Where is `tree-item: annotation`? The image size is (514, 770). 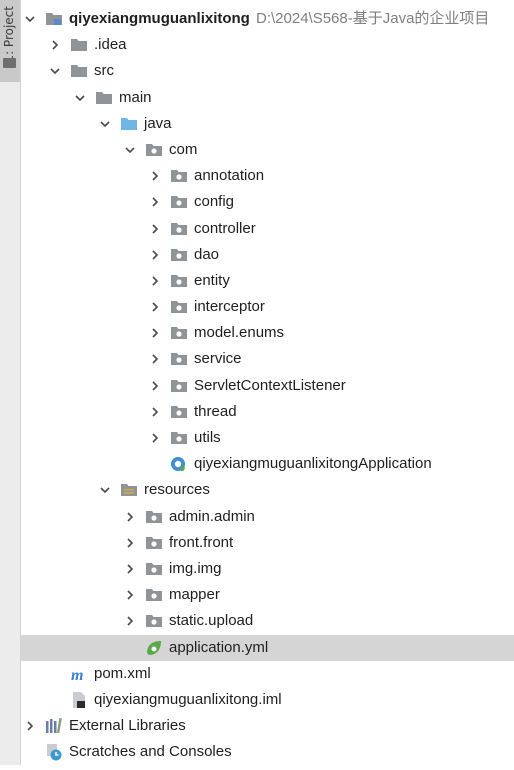 tree-item: annotation is located at coordinates (267, 176).